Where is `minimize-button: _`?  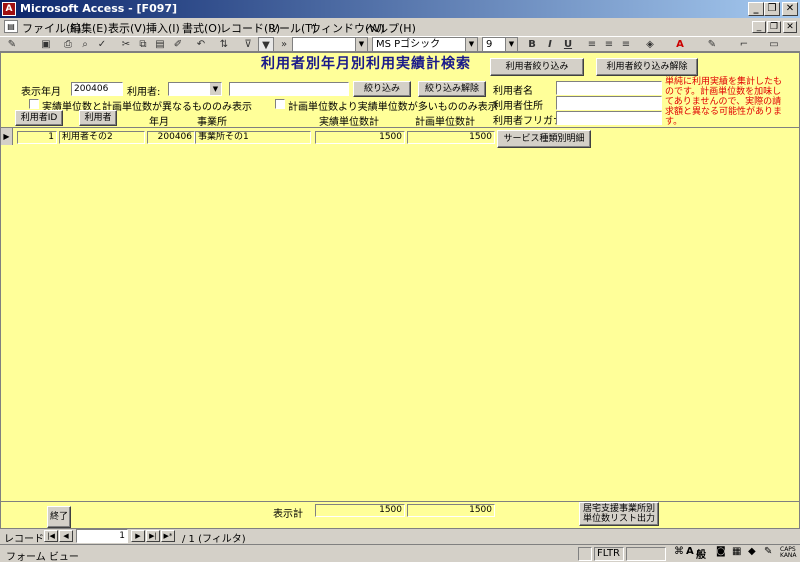
minimize-button: _ is located at coordinates (756, 9).